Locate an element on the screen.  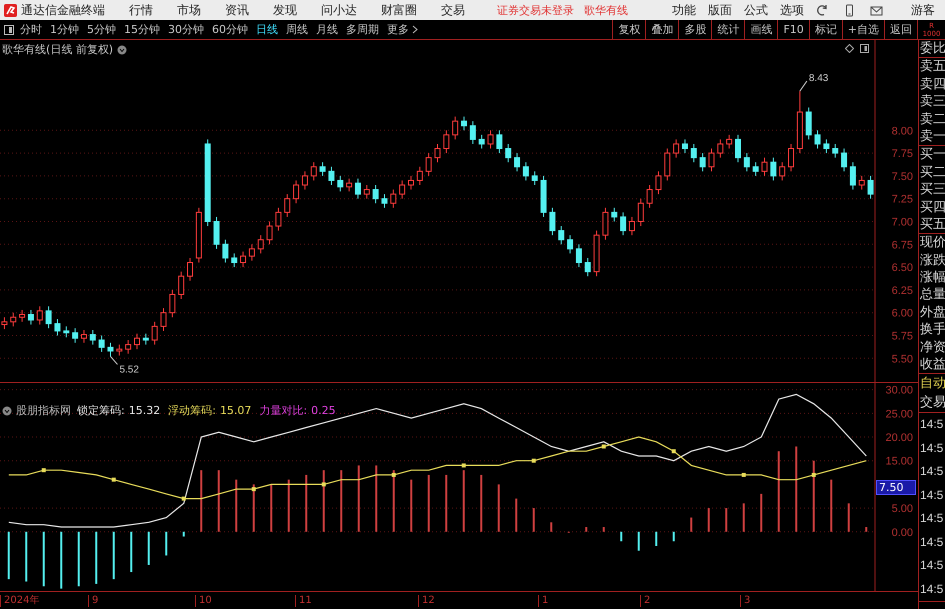
menu-item: 问小达 is located at coordinates (339, 10).